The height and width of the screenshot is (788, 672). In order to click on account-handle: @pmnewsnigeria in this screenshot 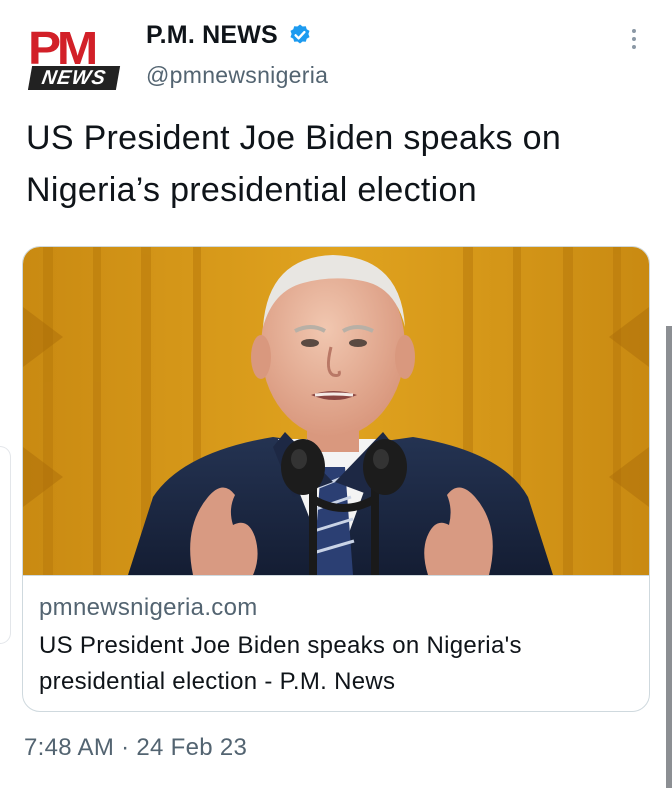, I will do `click(237, 75)`.